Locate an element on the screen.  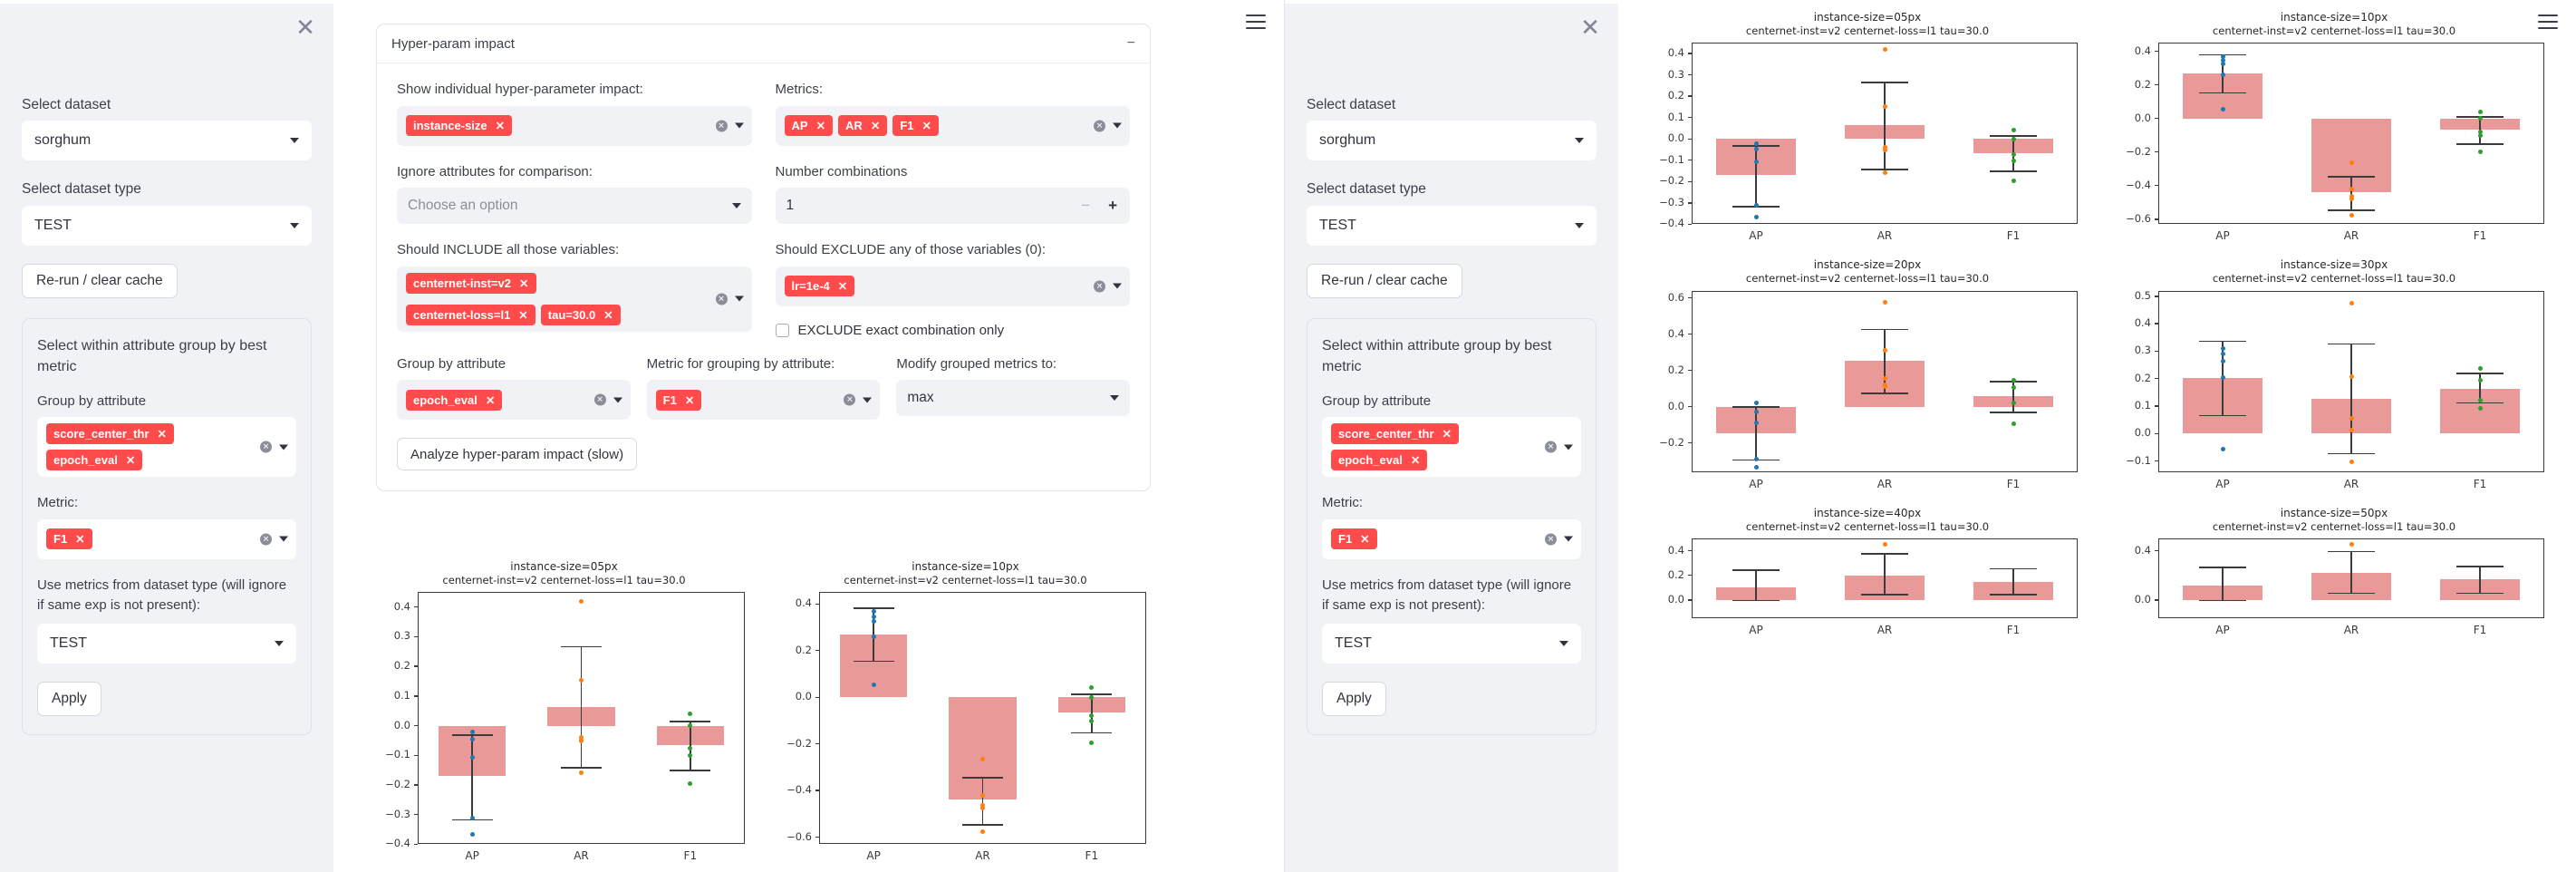
y-tick-label: 0.2 is located at coordinates (1675, 95).